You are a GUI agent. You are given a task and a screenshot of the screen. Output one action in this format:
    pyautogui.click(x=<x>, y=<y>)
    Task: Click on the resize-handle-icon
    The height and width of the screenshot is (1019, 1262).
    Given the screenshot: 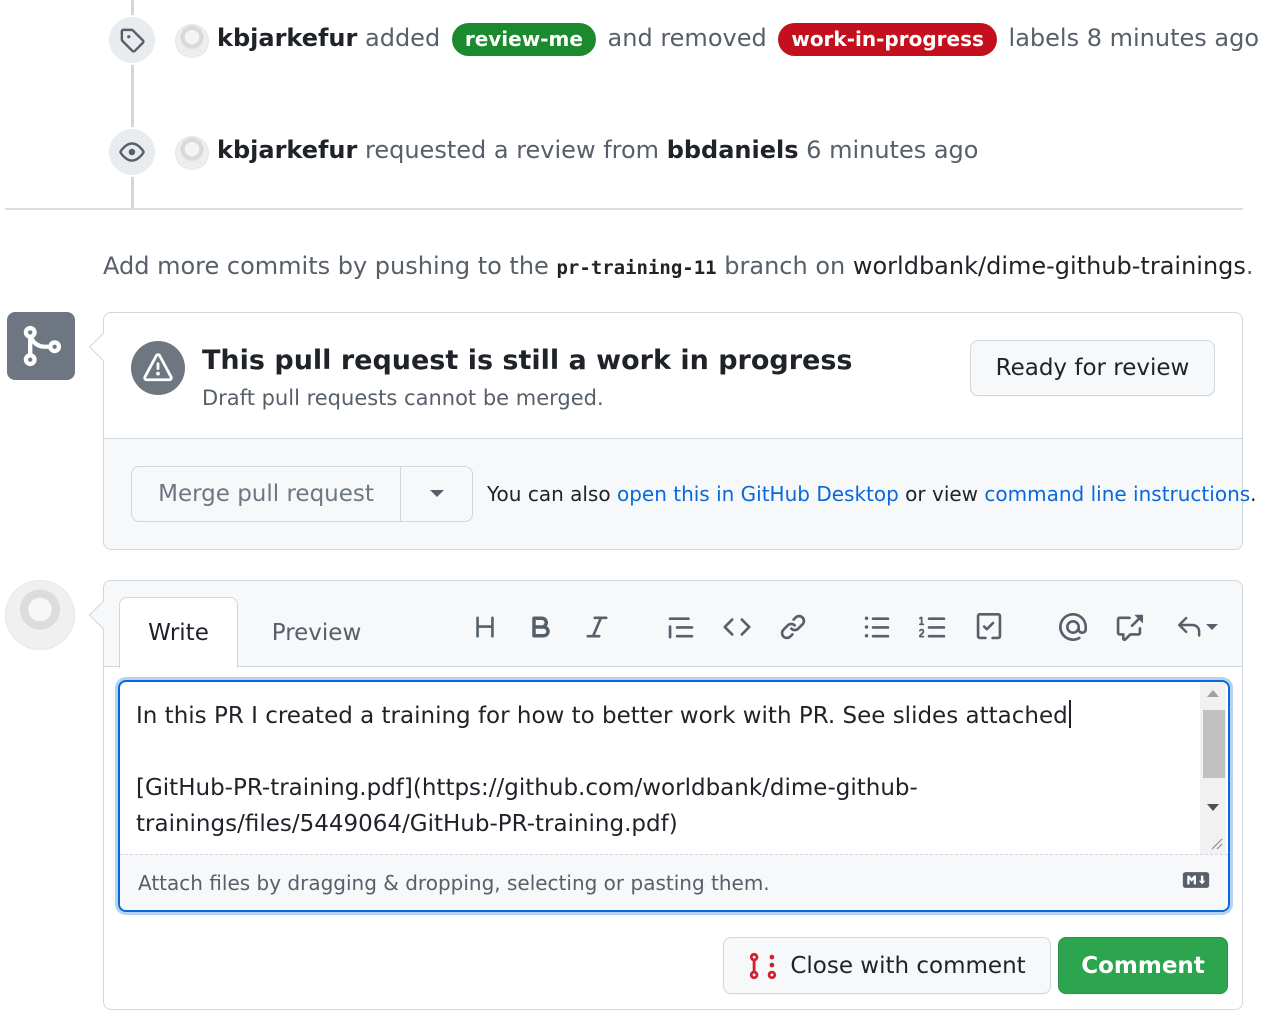 What is the action you would take?
    pyautogui.click(x=1216, y=843)
    